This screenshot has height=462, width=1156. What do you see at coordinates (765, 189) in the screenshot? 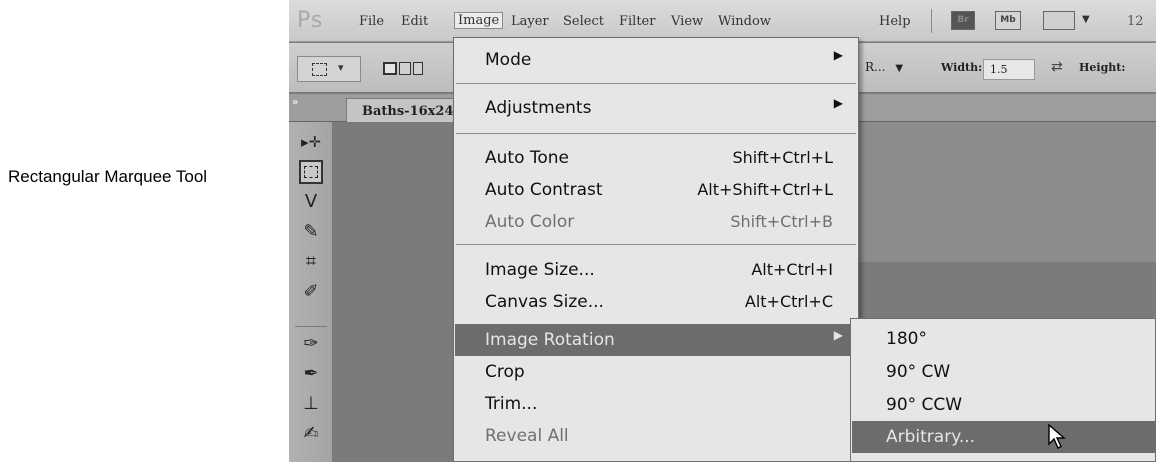
I see `shortcut-label: Alt+Shift+Ctrl+L` at bounding box center [765, 189].